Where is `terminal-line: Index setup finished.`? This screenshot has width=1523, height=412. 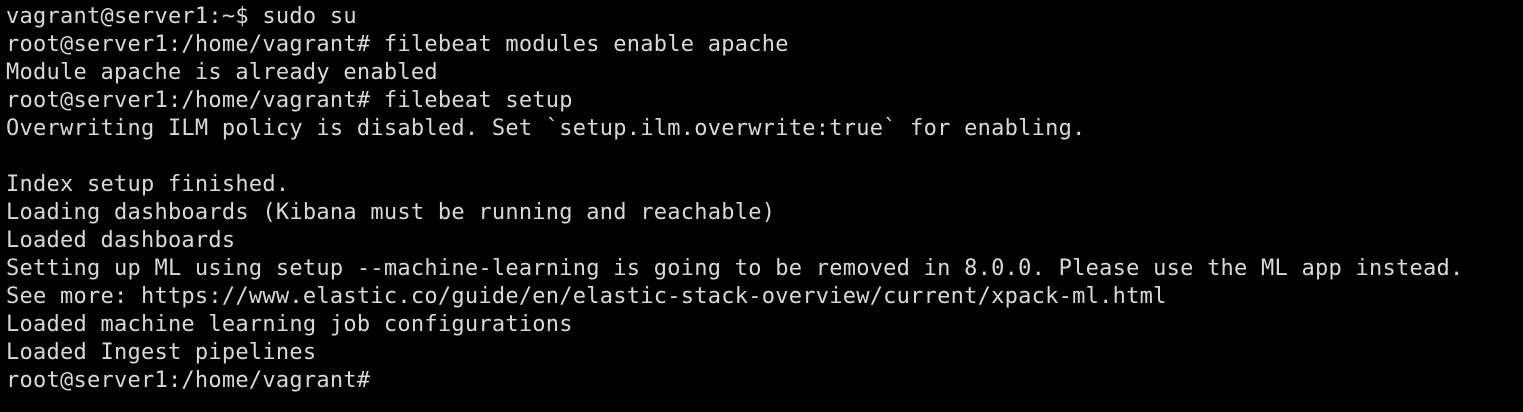
terminal-line: Index setup finished. is located at coordinates (148, 184).